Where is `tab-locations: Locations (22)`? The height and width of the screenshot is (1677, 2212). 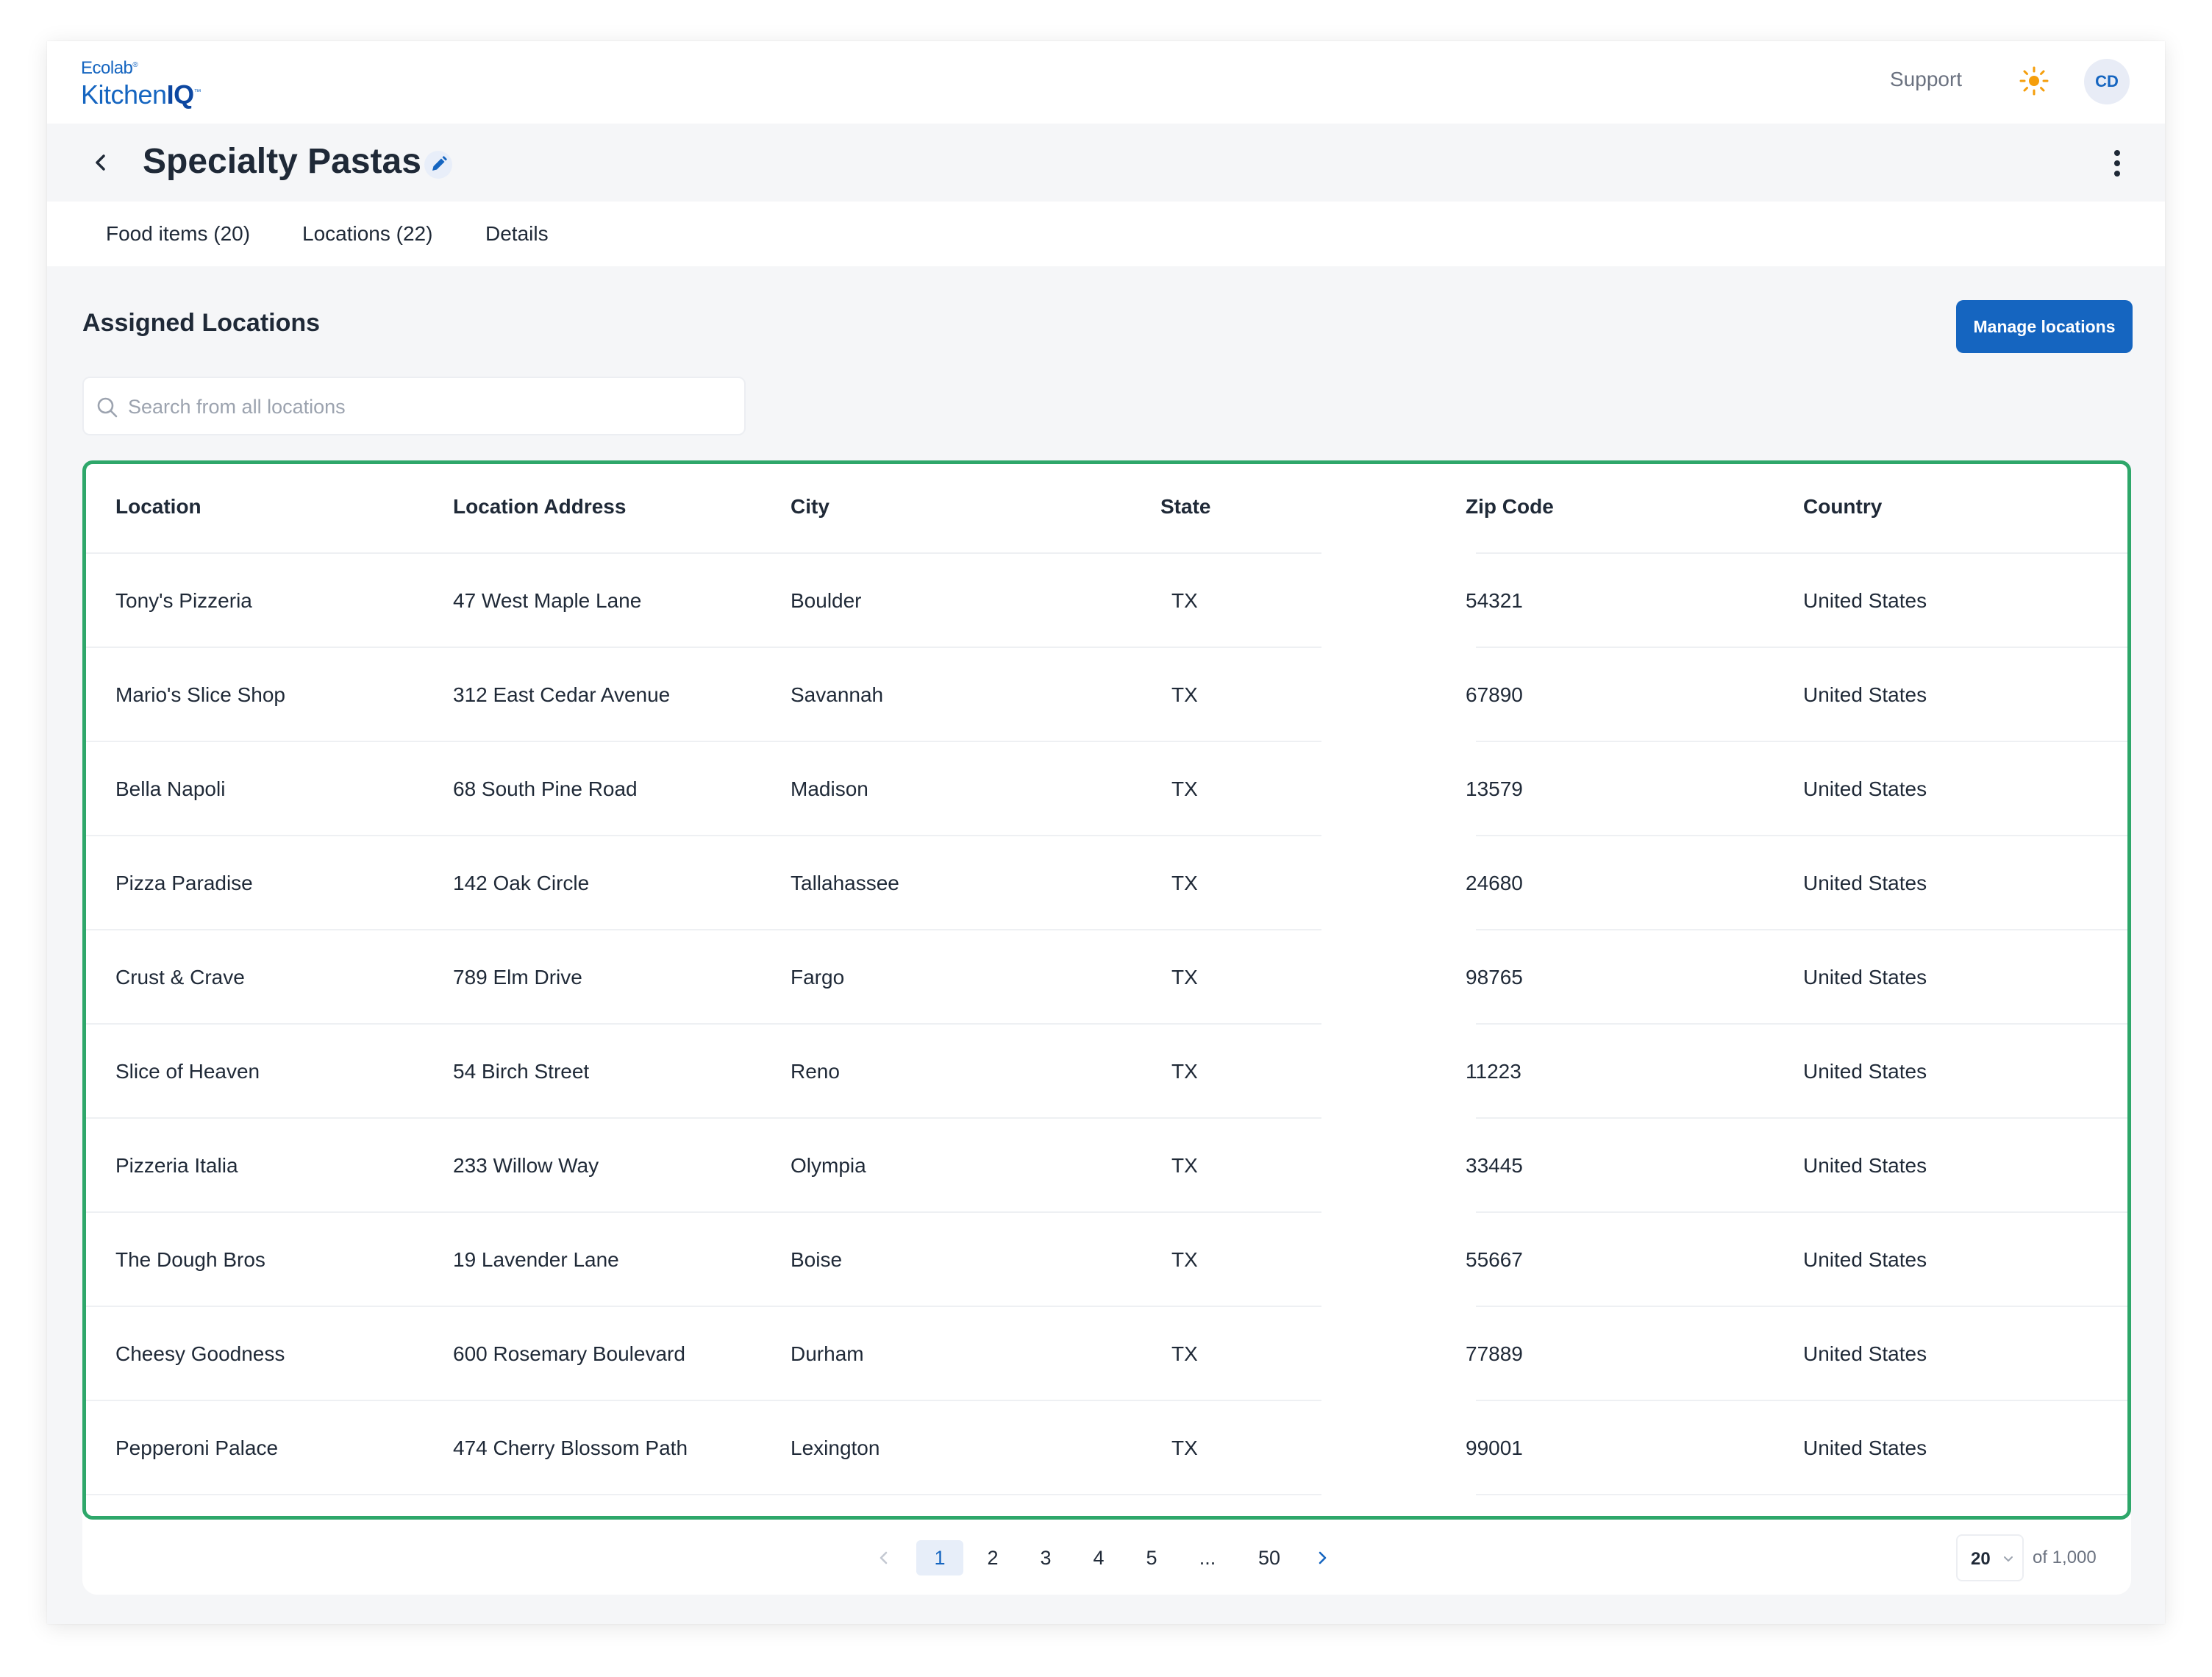
tab-locations: Locations (22) is located at coordinates (367, 234).